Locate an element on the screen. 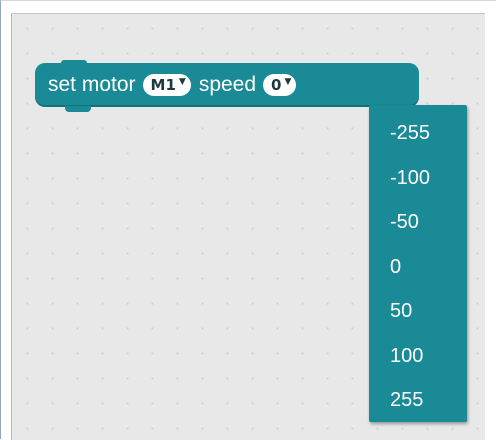 The height and width of the screenshot is (440, 496). set-motor-speed-block: set motor M1 ▼ speed 0 ▼ is located at coordinates (227, 86).